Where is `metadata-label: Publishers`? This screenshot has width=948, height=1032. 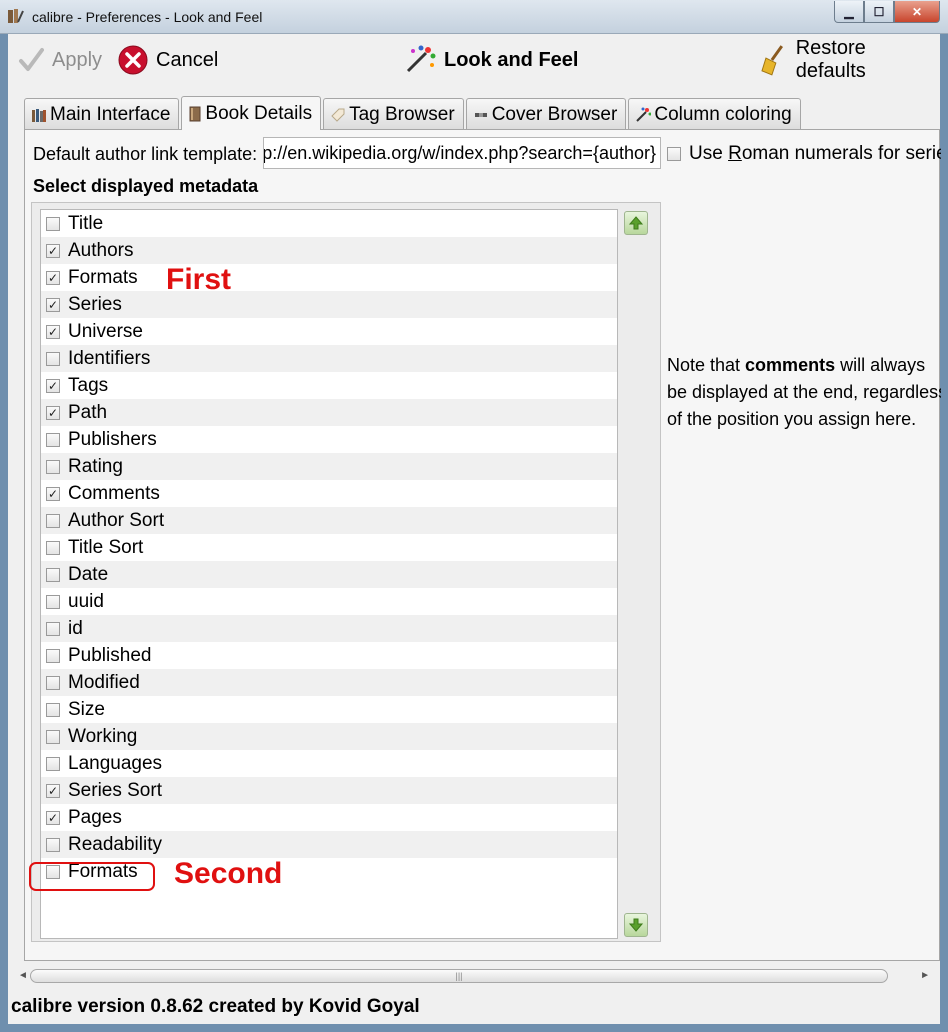 metadata-label: Publishers is located at coordinates (112, 439).